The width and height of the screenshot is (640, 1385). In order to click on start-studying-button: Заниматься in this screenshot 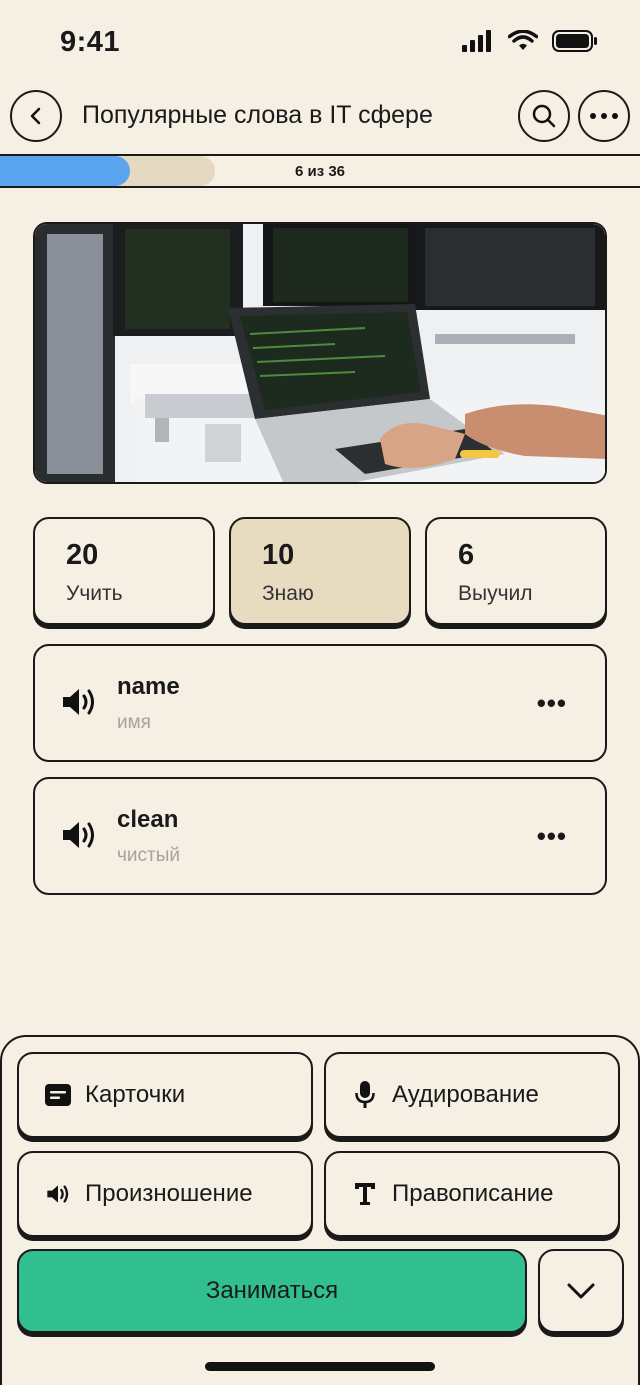, I will do `click(272, 1291)`.